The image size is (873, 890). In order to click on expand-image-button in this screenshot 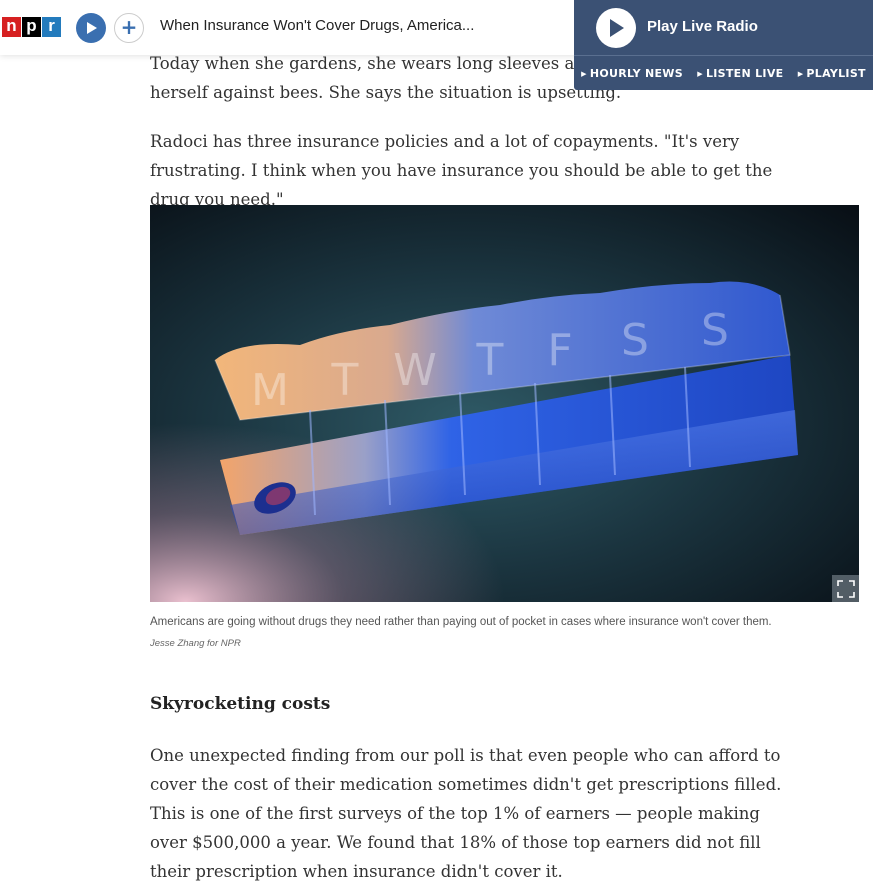, I will do `click(845, 588)`.